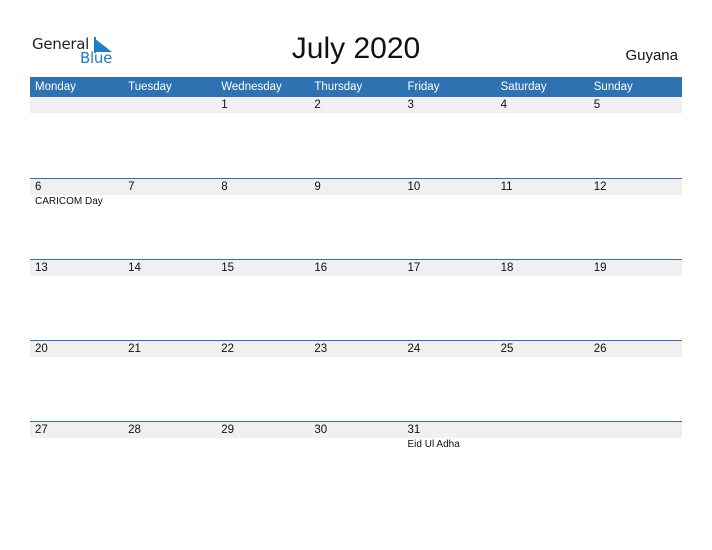 This screenshot has height=550, width=712. I want to click on day-number: 22, so click(228, 349).